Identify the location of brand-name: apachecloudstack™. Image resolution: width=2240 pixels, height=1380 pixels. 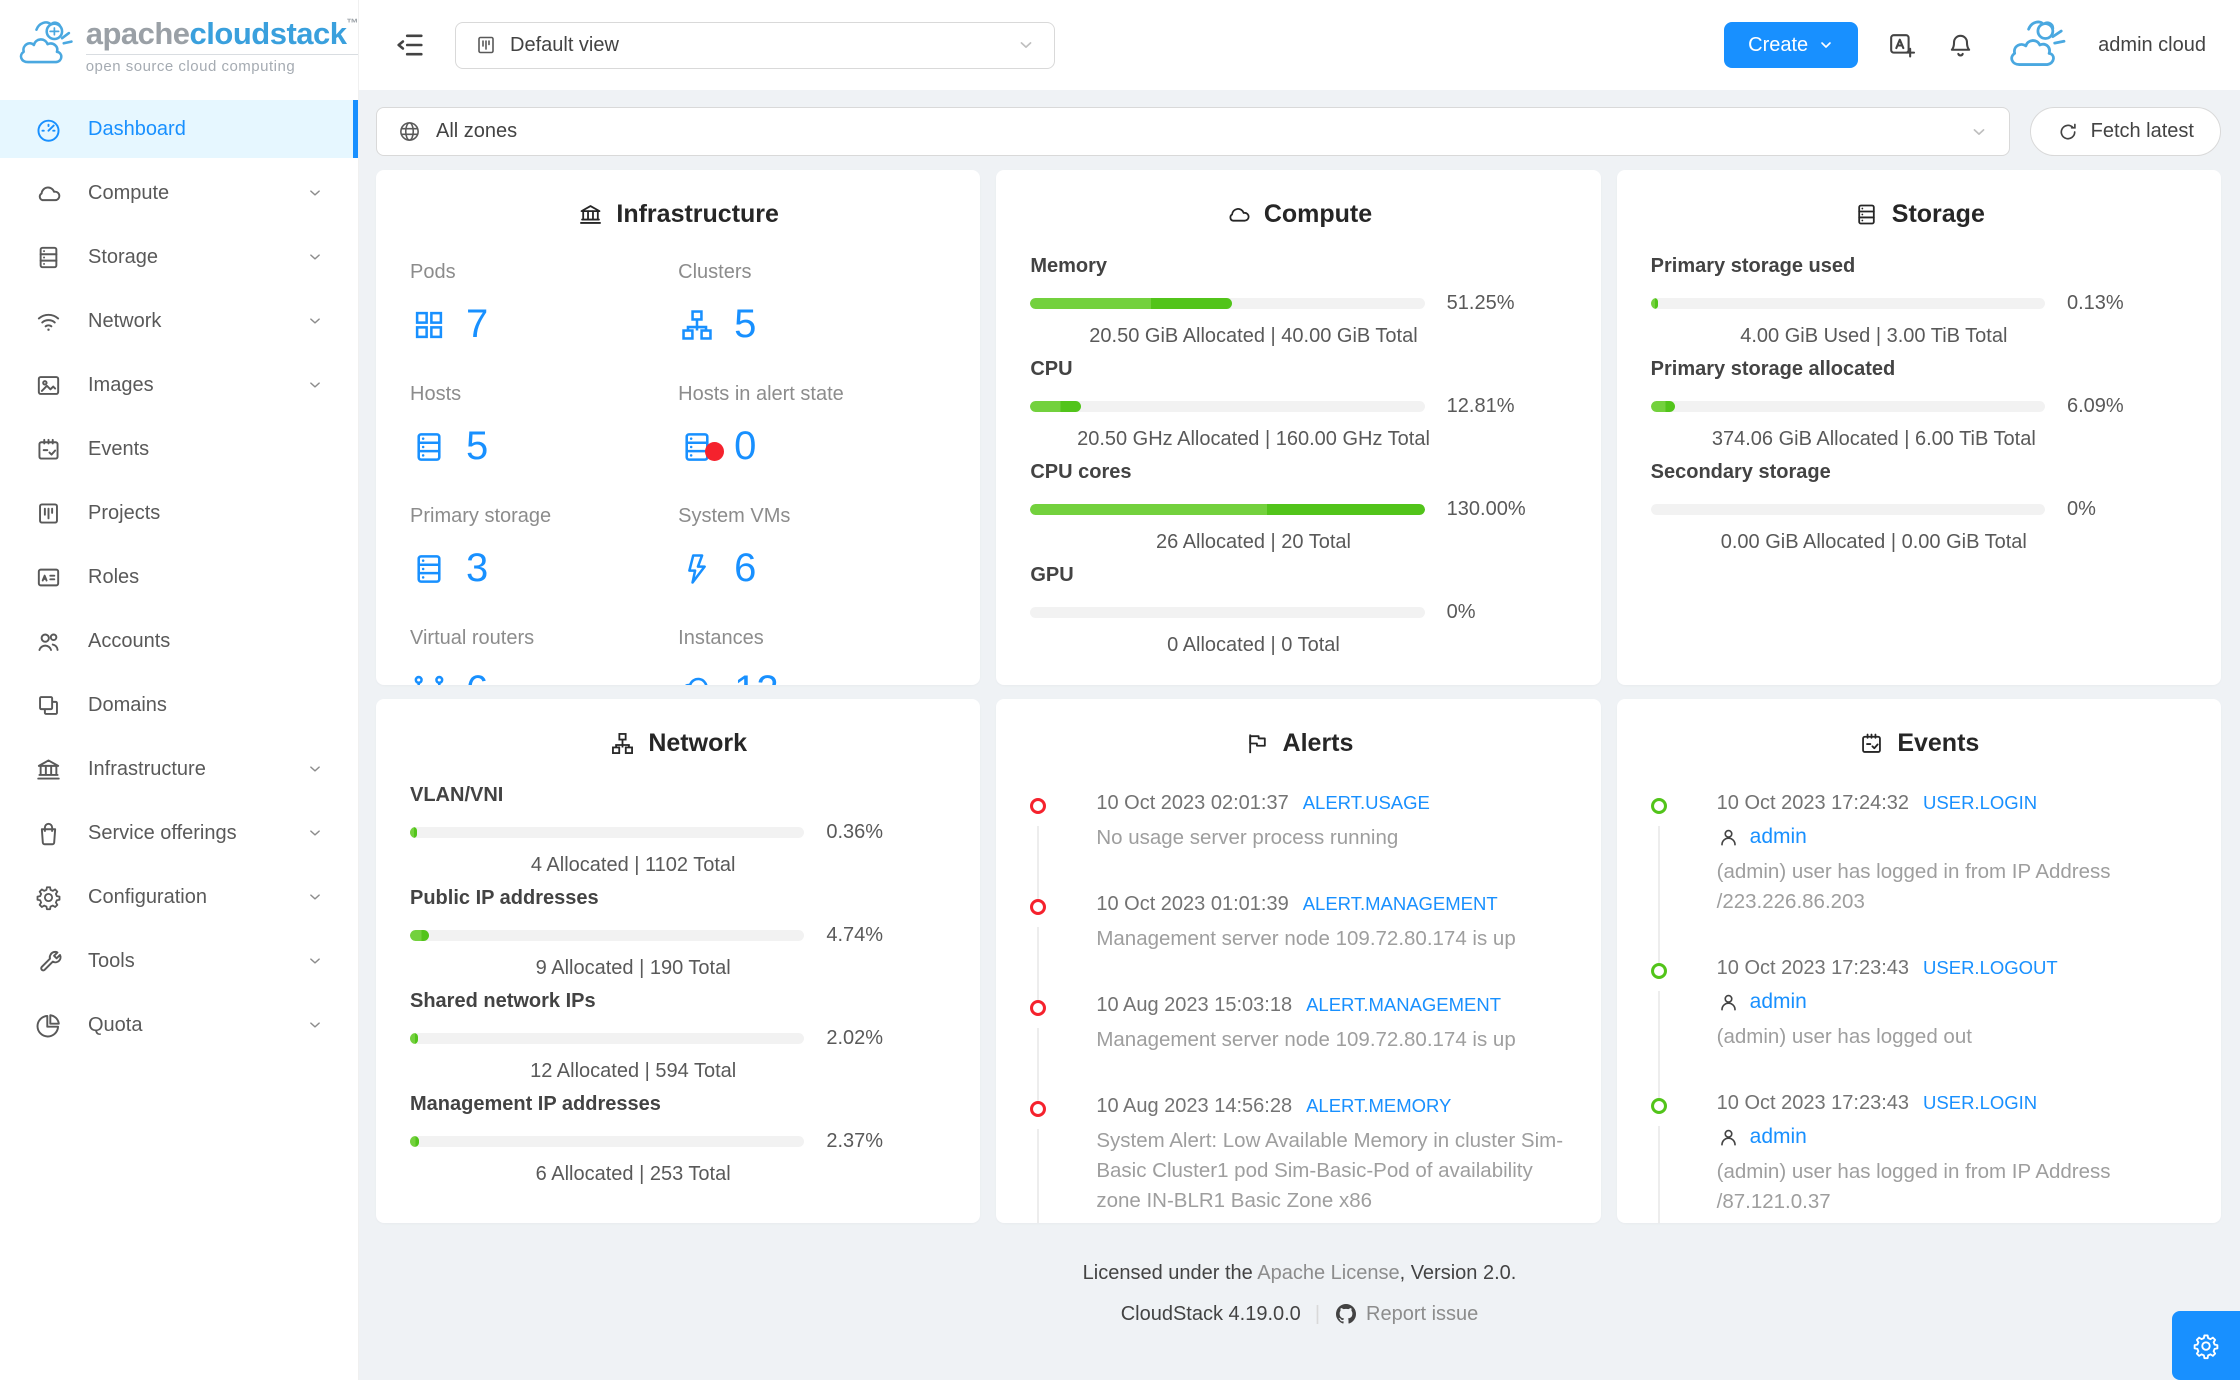
(222, 33).